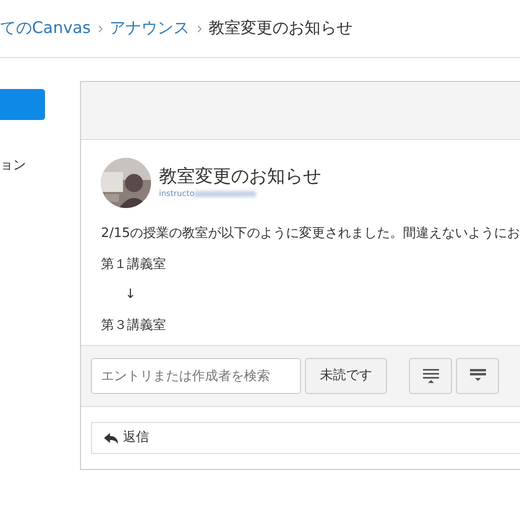  I want to click on collapse-icon, so click(478, 376).